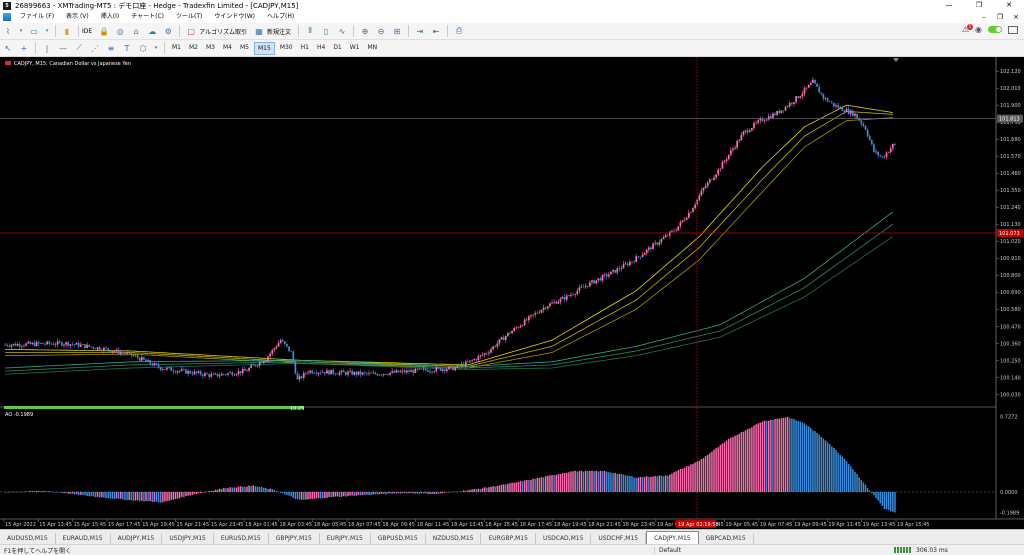 The width and height of the screenshot is (1024, 555). What do you see at coordinates (188, 538) in the screenshot?
I see `chart-tab: USDJPY,M15` at bounding box center [188, 538].